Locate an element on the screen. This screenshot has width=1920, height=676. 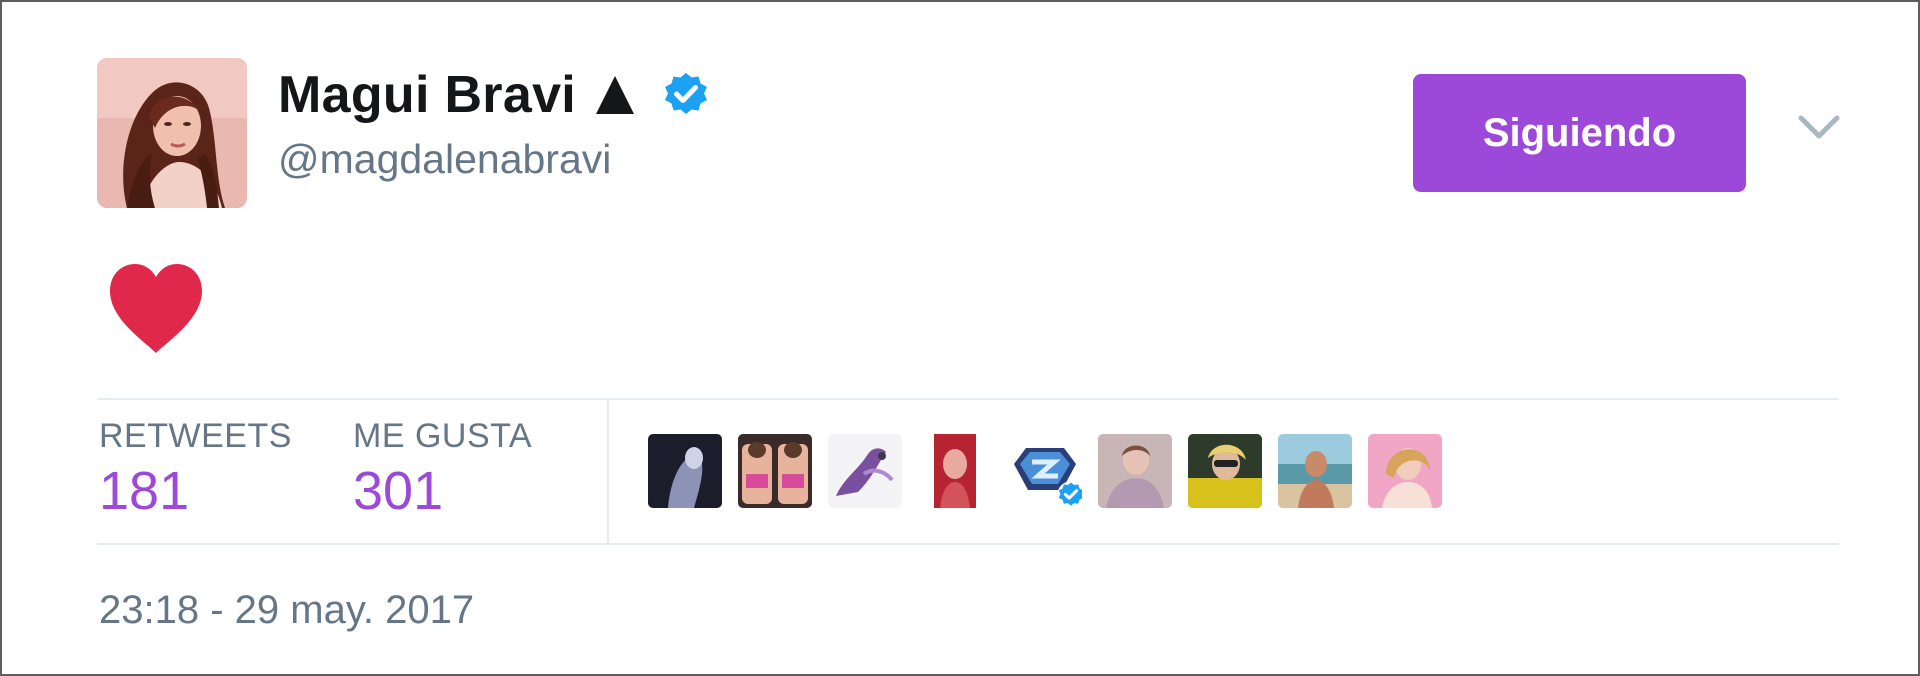
author-avatar is located at coordinates (172, 133).